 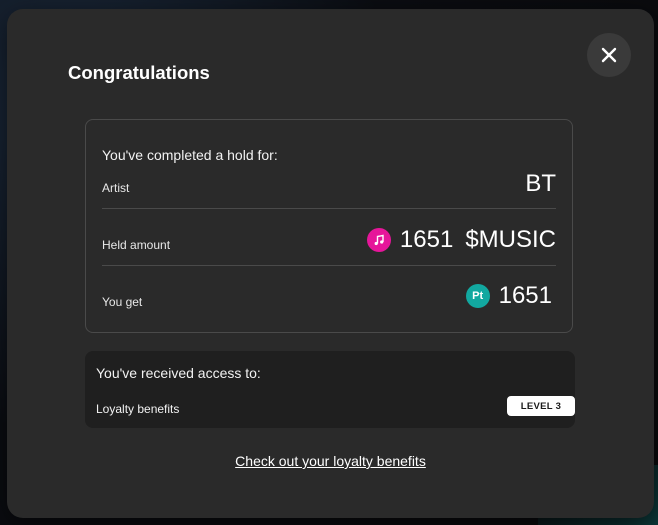 What do you see at coordinates (426, 239) in the screenshot?
I see `held-amount-number: 1651` at bounding box center [426, 239].